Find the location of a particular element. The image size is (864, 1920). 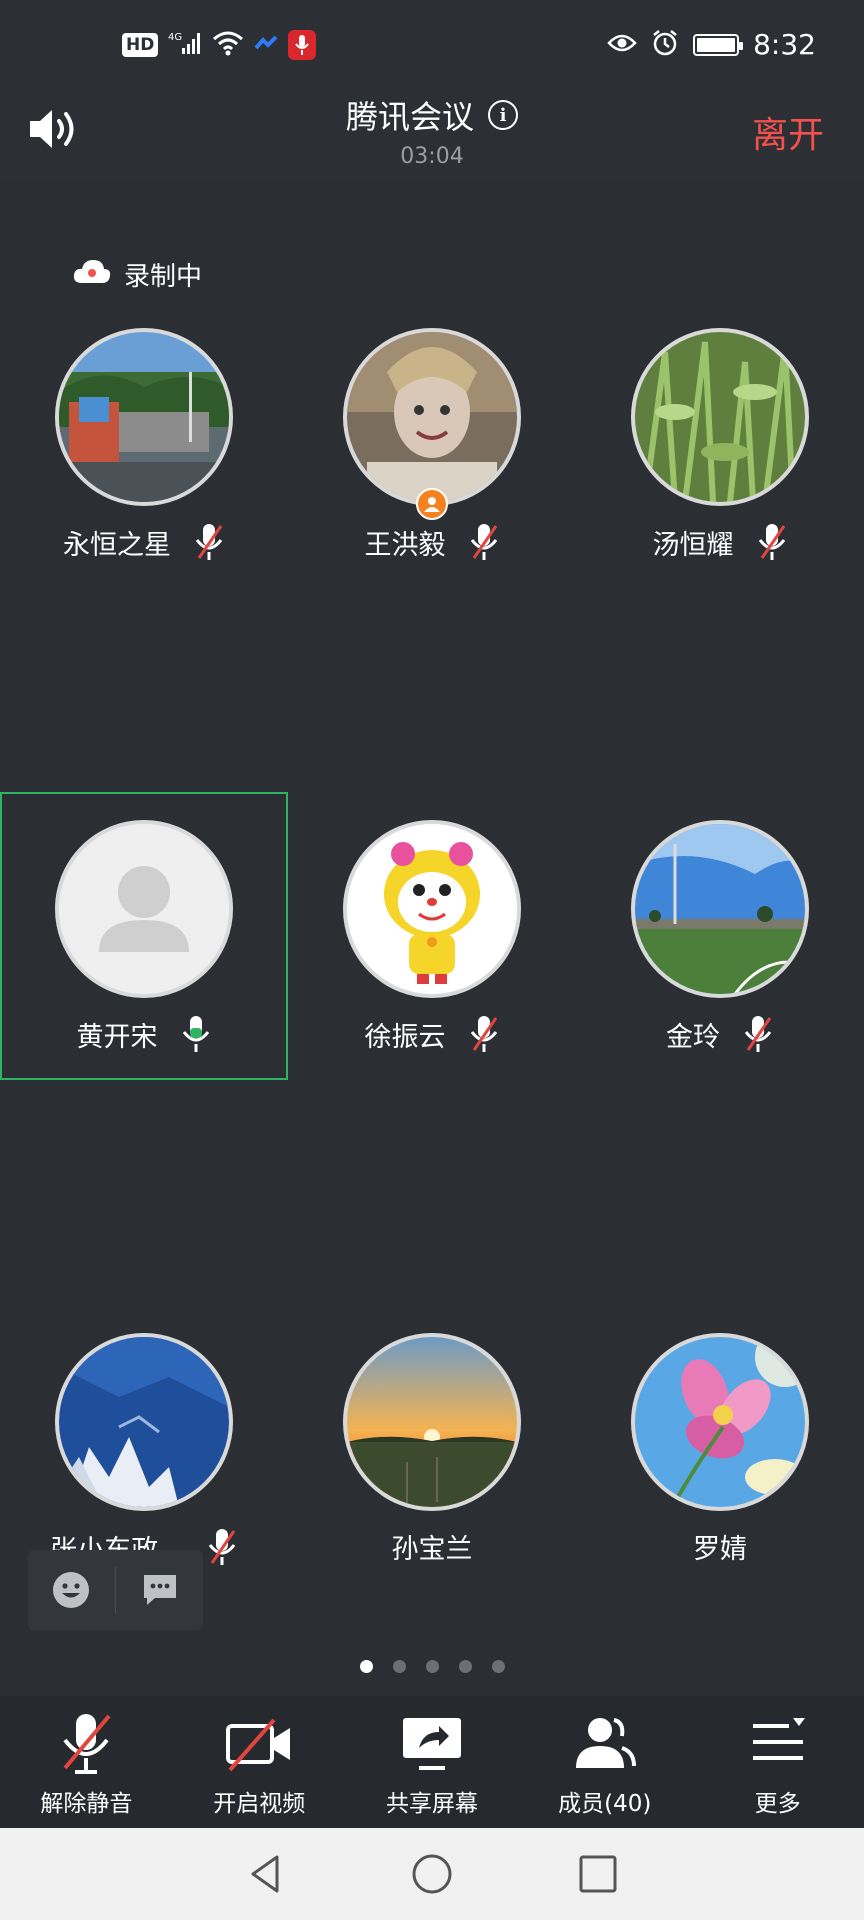

start-video-button: 开启视频 is located at coordinates (259, 1762).